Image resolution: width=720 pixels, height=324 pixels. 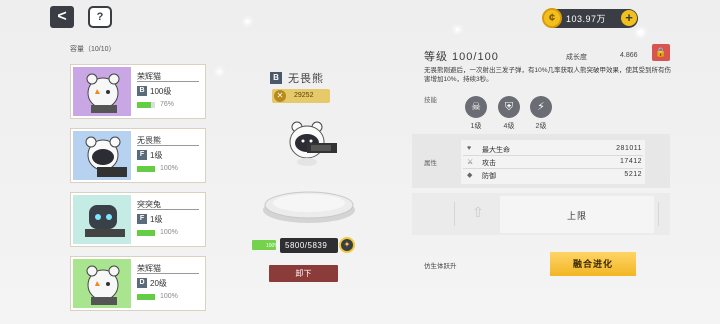 I want to click on heart-icon: ♥, so click(x=469, y=148).